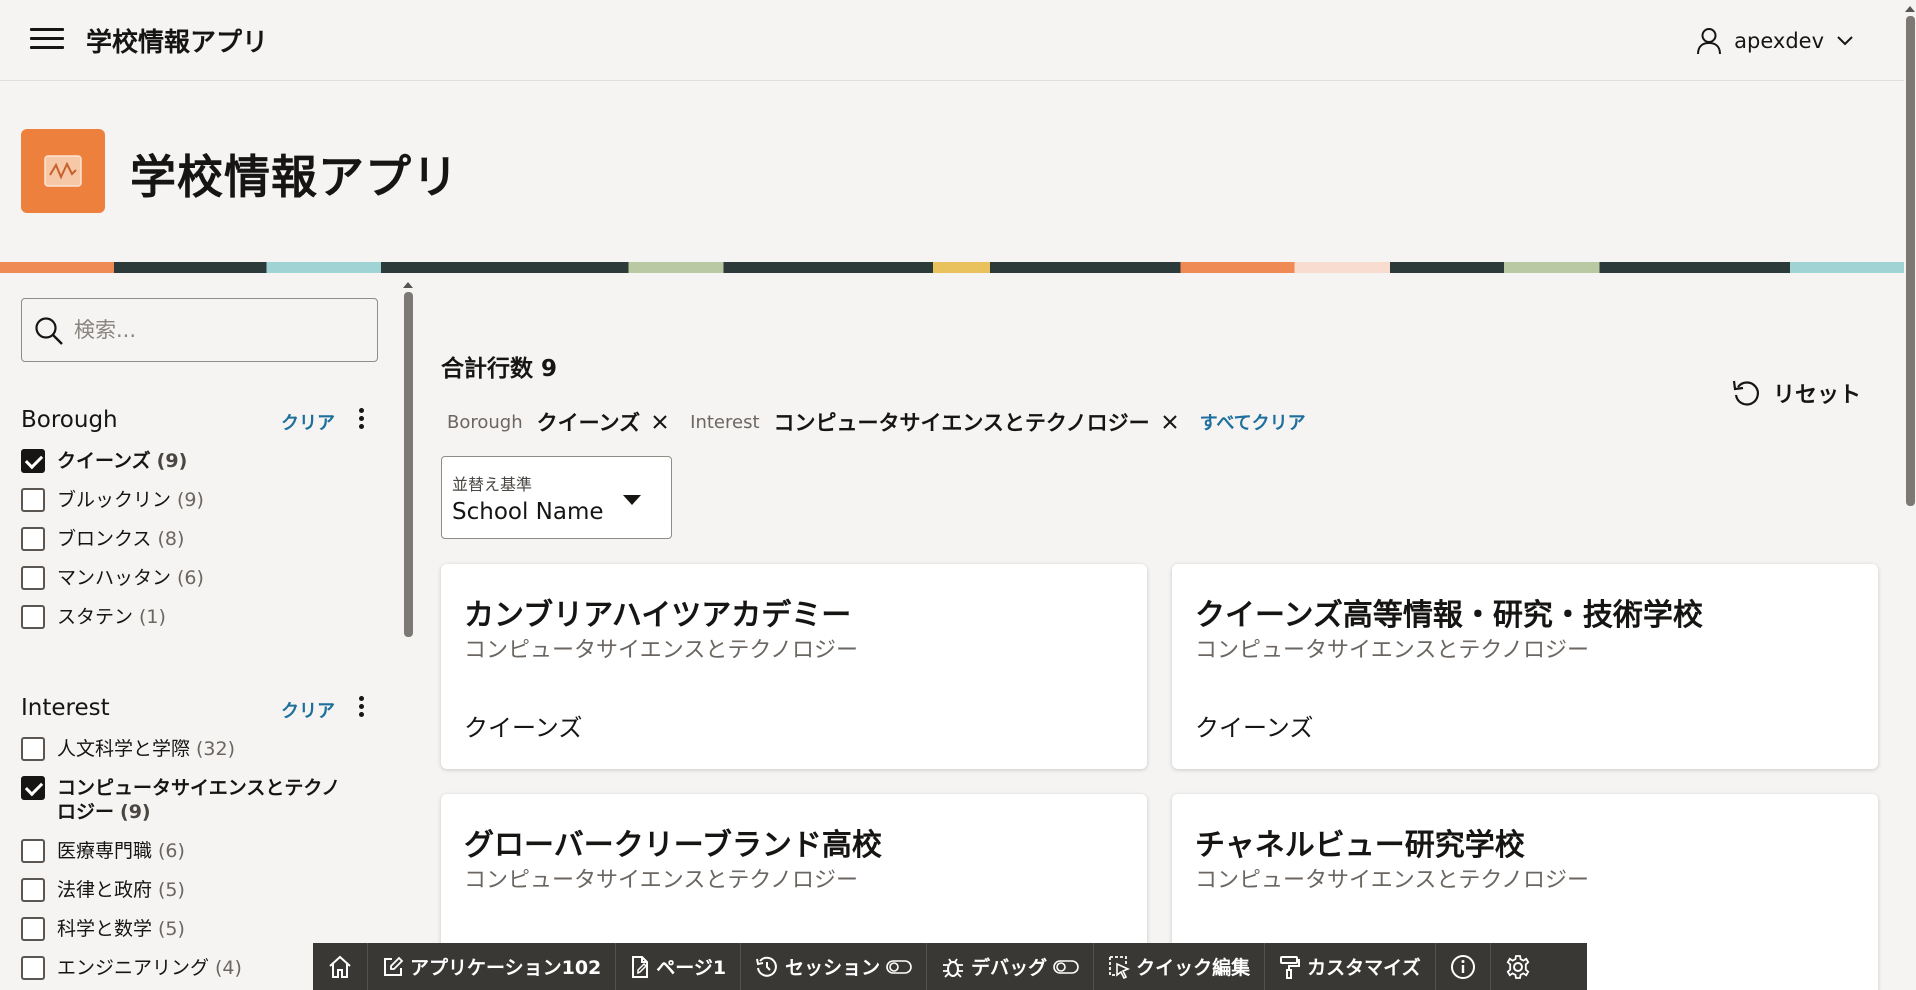 This screenshot has width=1916, height=990. What do you see at coordinates (171, 539) in the screenshot?
I see `facet-option-count: (8)` at bounding box center [171, 539].